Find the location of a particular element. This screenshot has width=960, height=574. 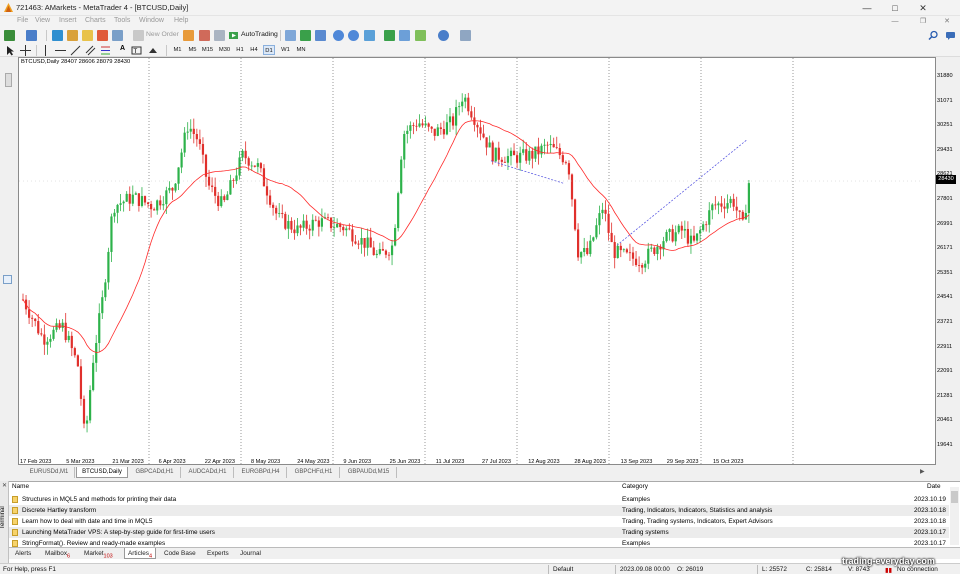

terminal-side-bar: Terminal is located at coordinates (4, 522).